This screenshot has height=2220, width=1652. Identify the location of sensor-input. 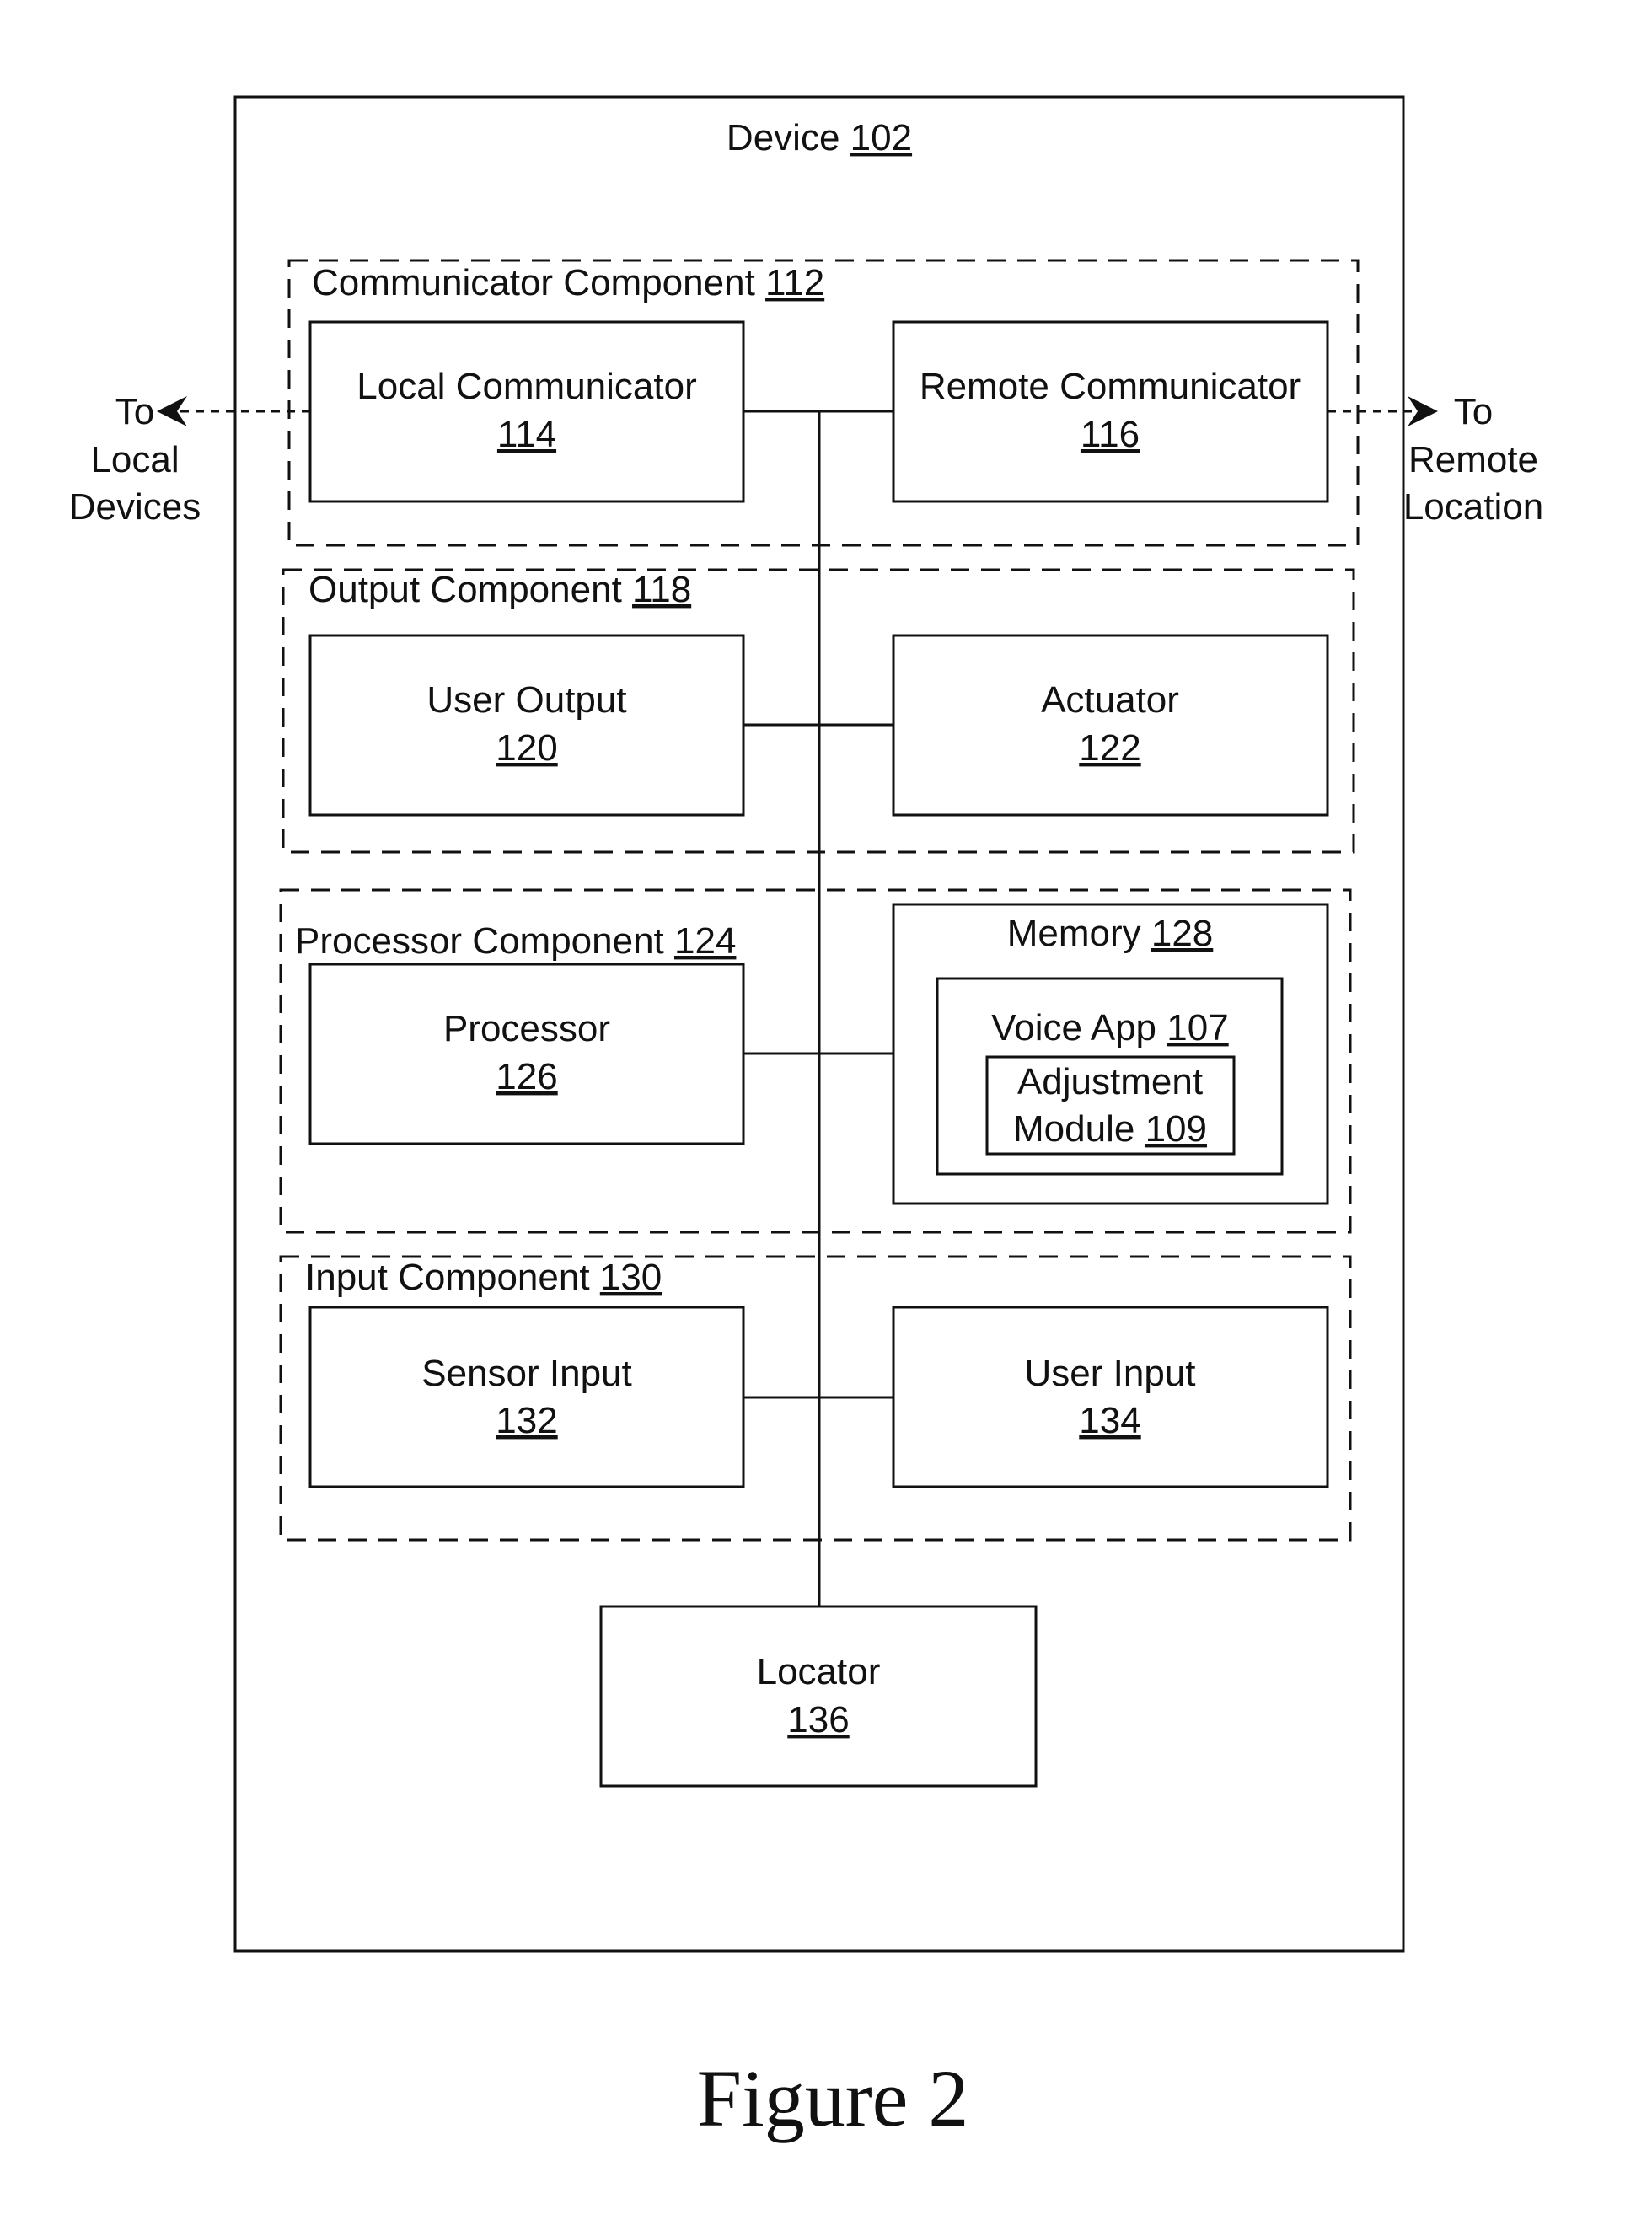
(526, 1397).